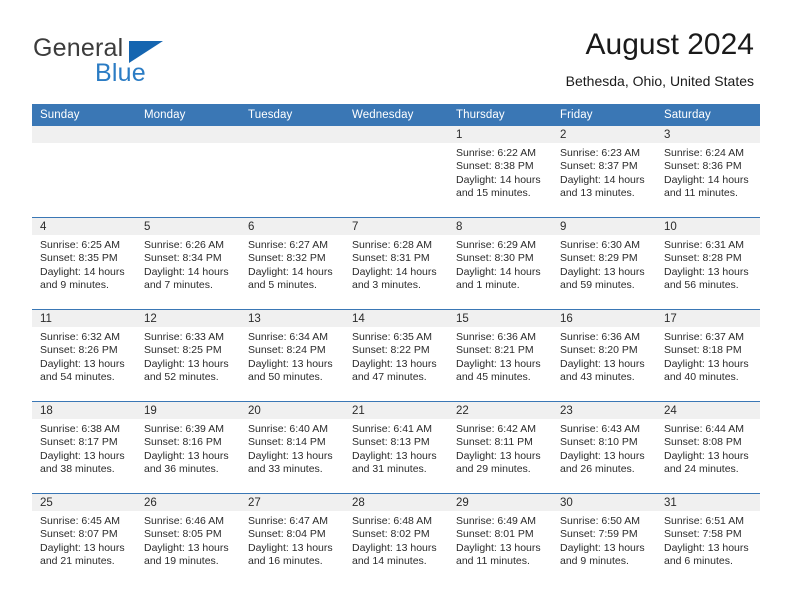 The height and width of the screenshot is (612, 792). I want to click on page-title: August 2024, so click(669, 44).